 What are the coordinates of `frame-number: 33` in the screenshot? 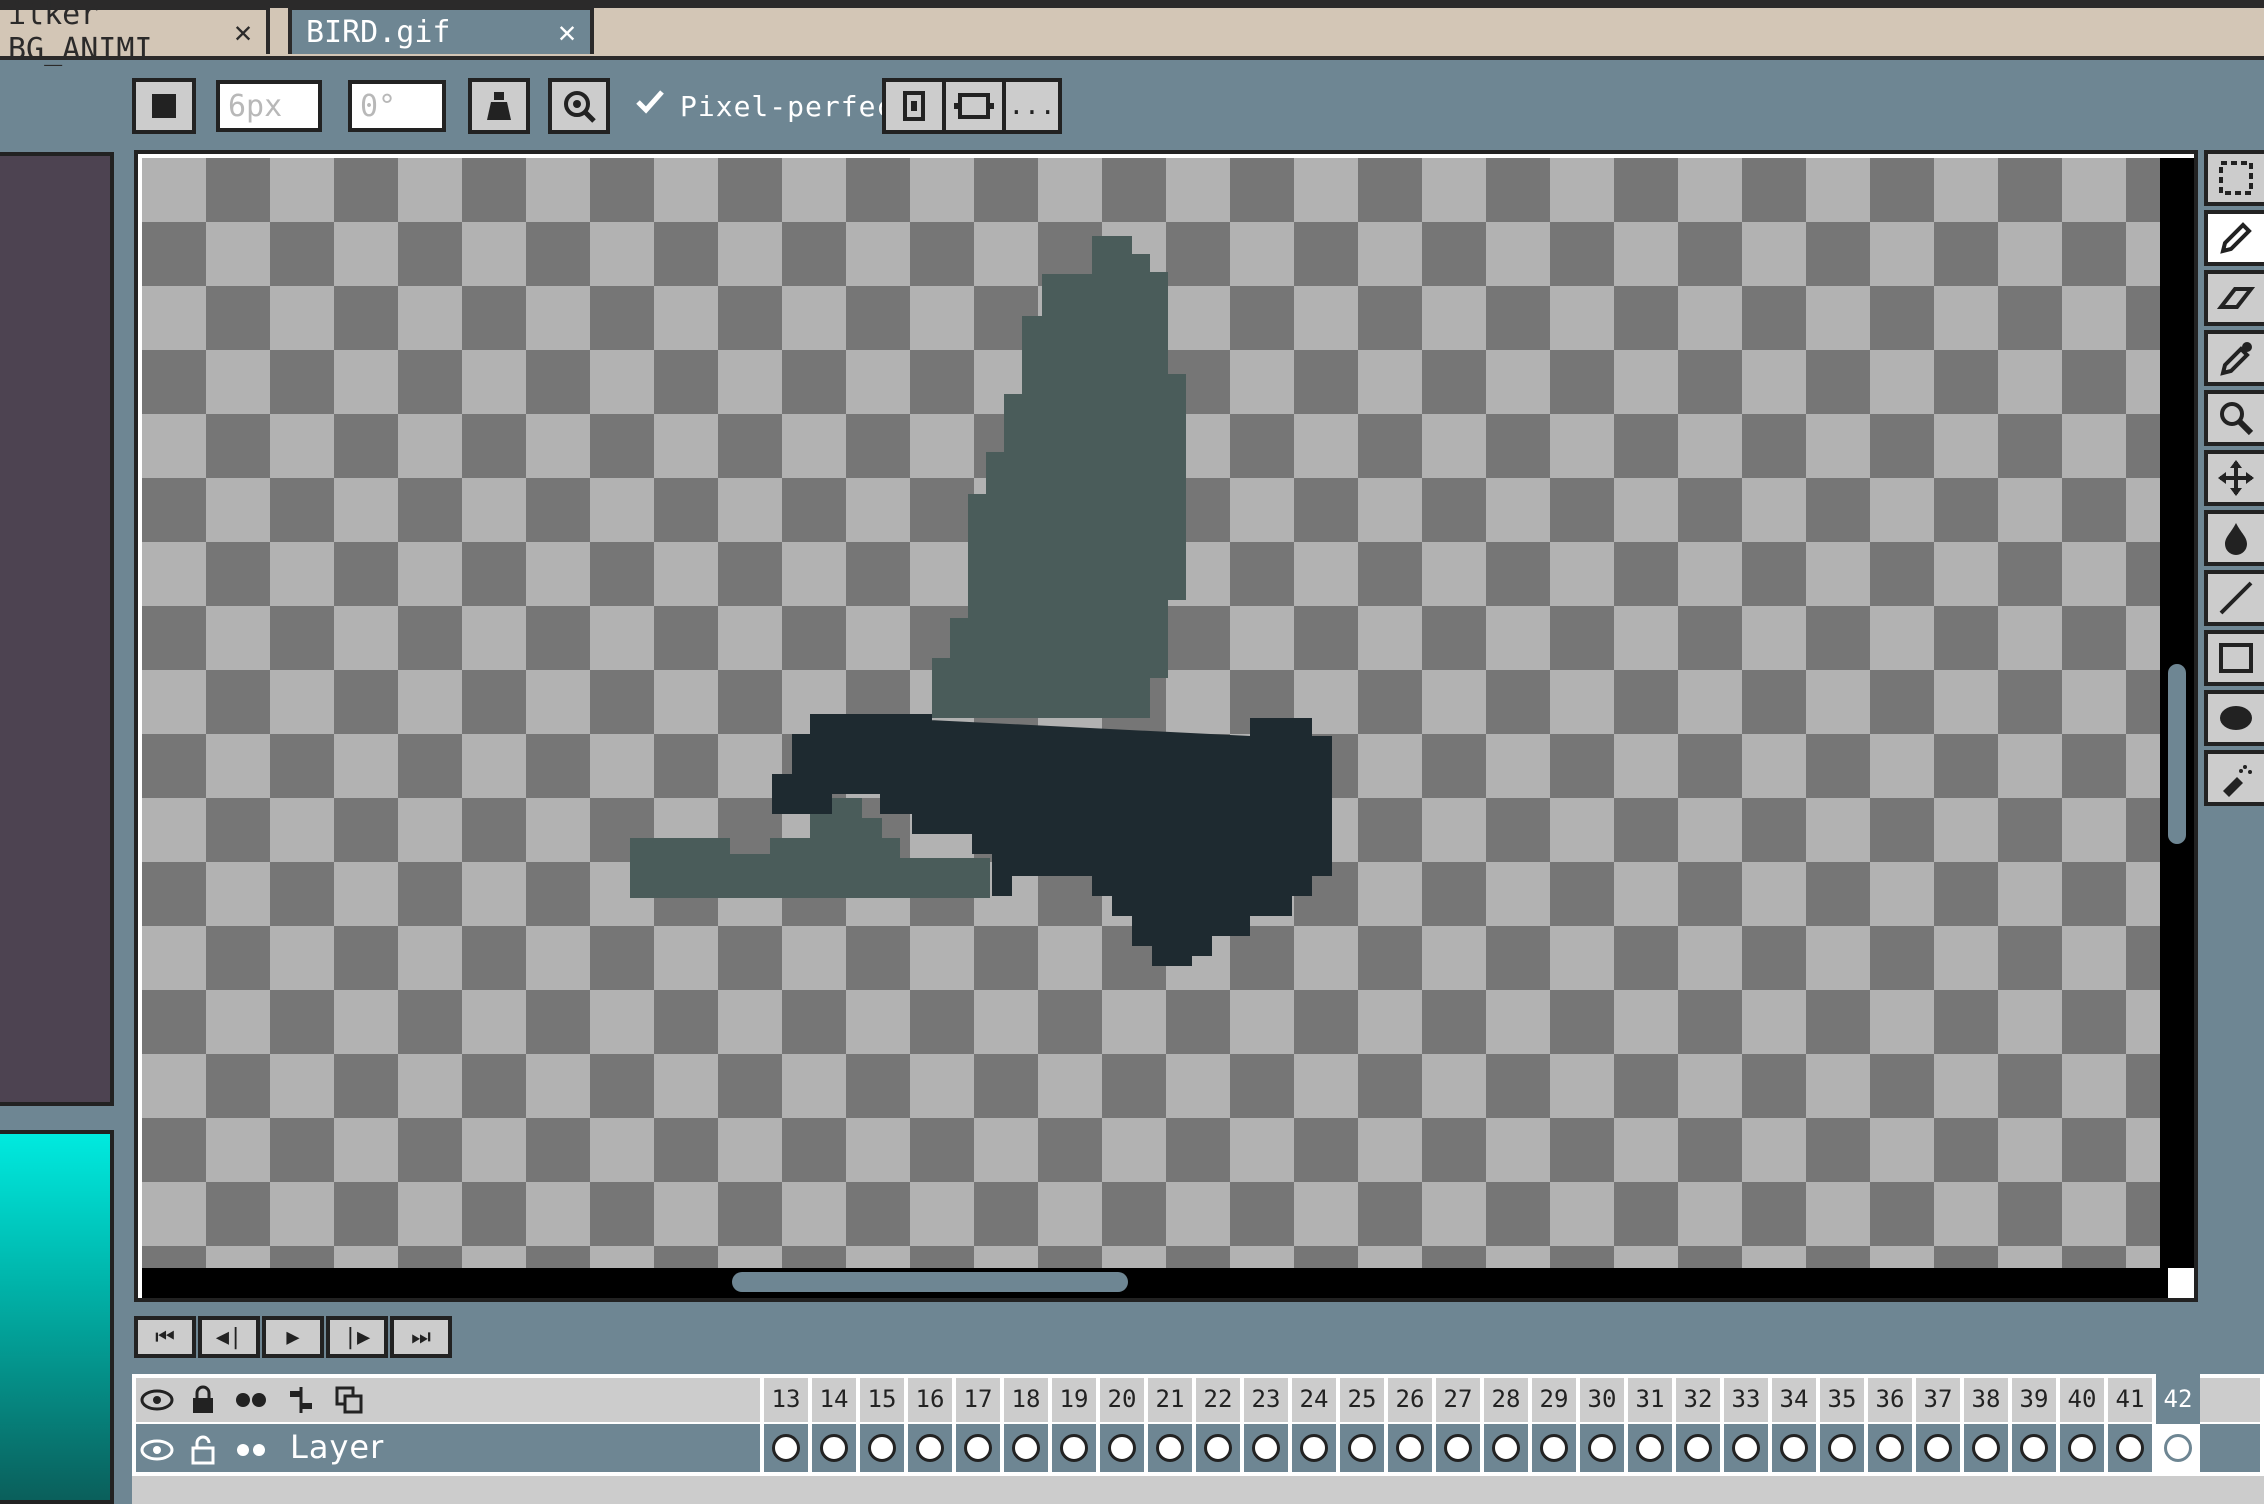 It's located at (1744, 1399).